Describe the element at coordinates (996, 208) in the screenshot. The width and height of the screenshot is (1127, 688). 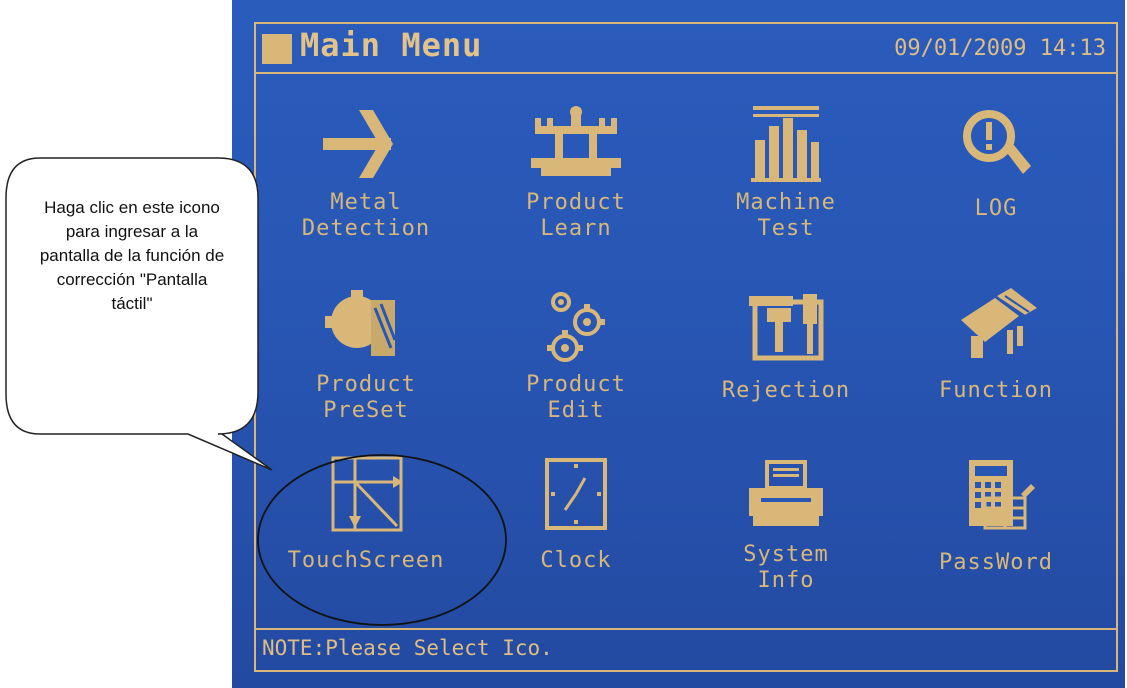
I see `menu-item-label: LOG` at that location.